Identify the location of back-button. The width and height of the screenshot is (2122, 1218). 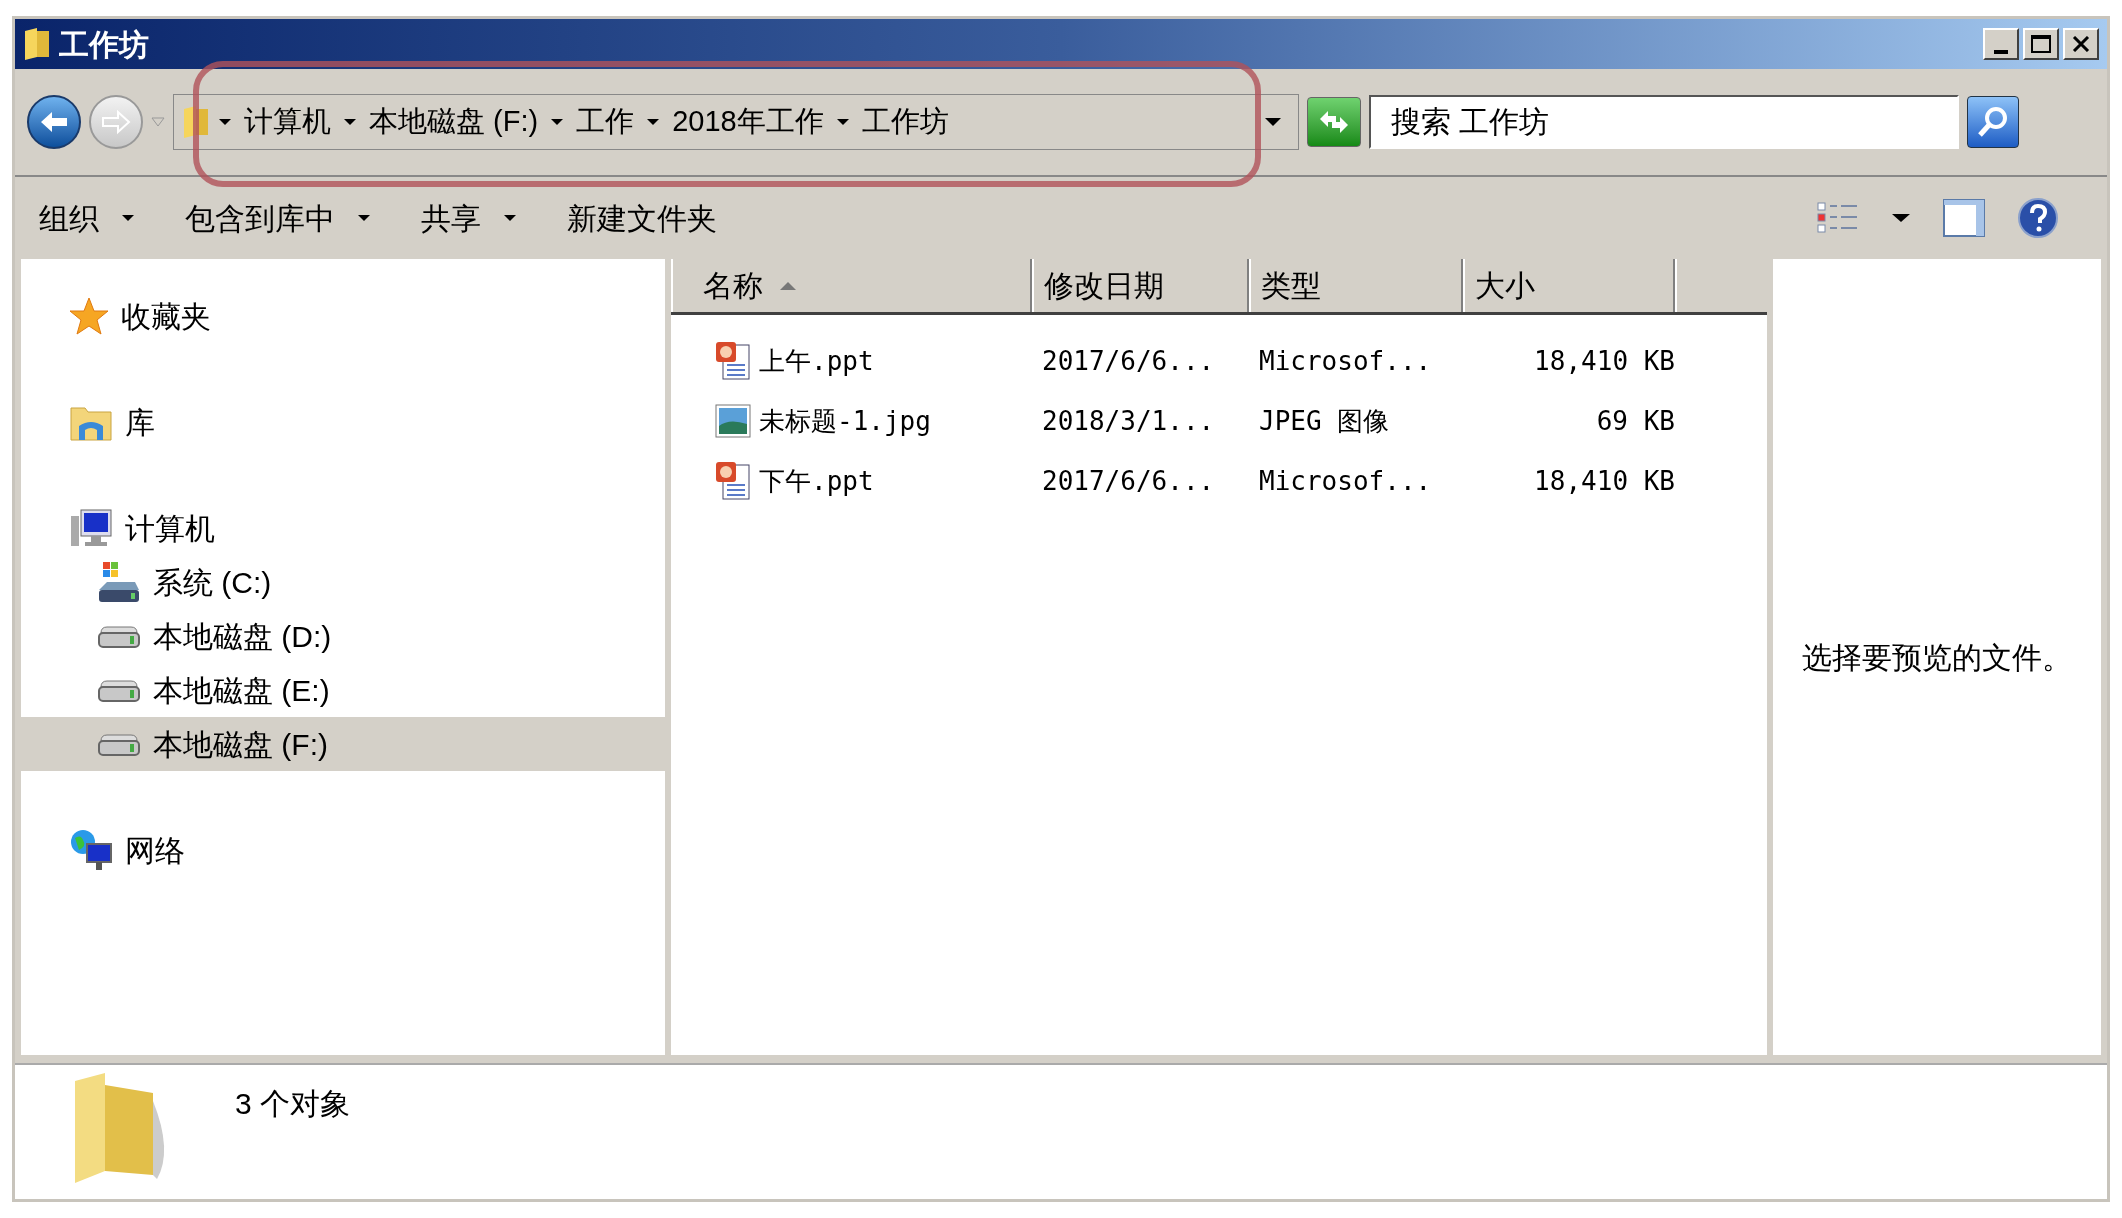
(54, 122).